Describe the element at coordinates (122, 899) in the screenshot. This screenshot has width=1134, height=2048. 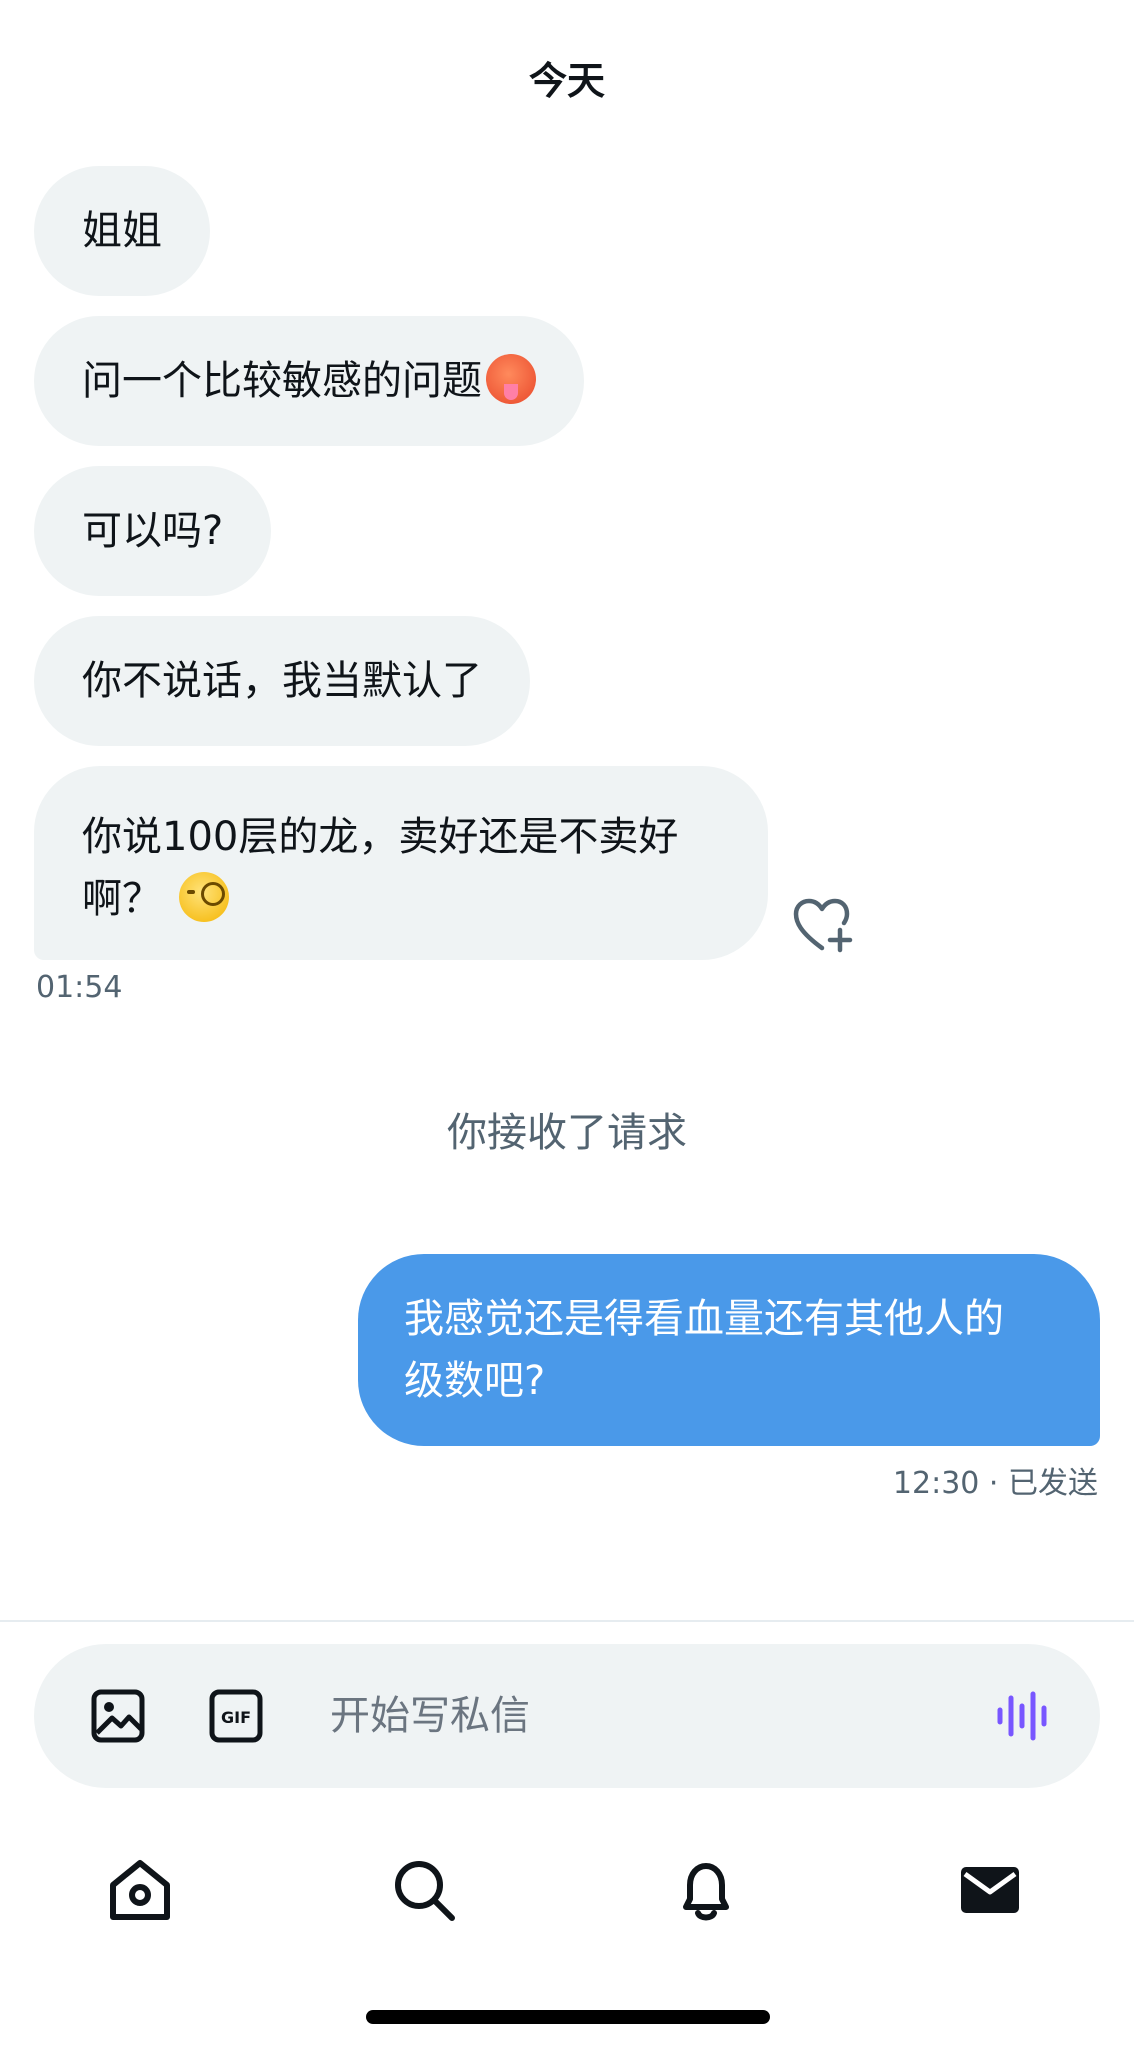
I see `message-text-line: 啊？` at that location.